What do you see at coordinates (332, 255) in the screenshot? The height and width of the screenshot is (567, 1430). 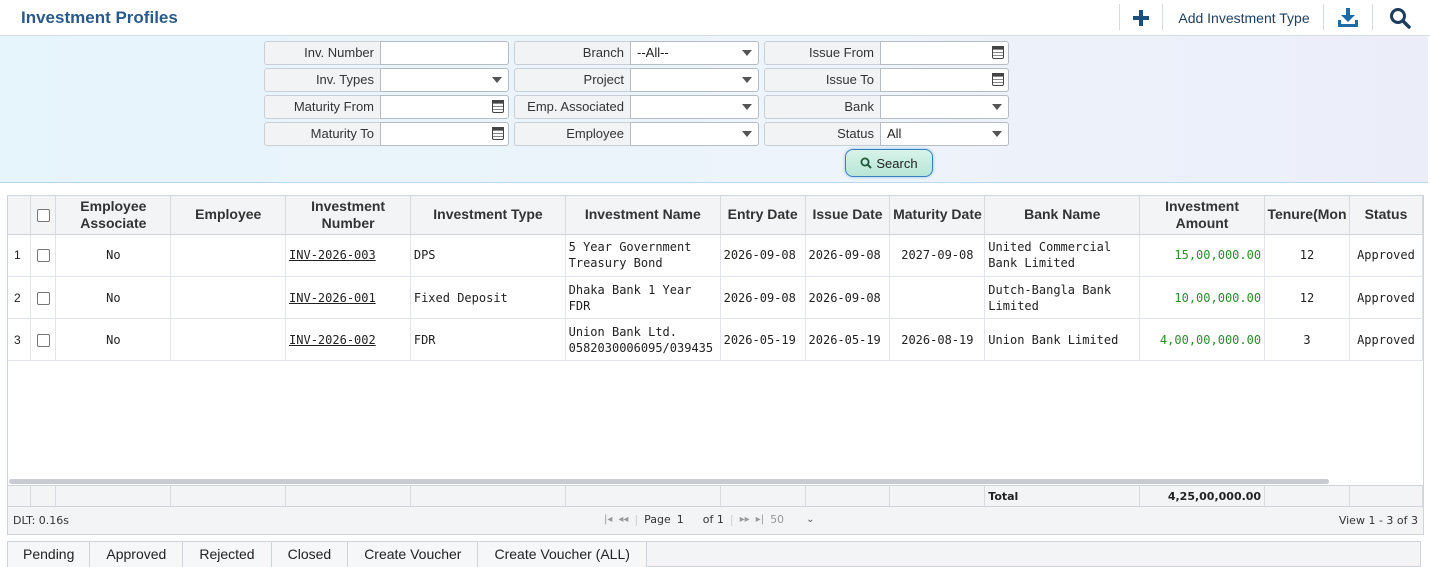 I see `investment-number-link: INV-2026-003` at bounding box center [332, 255].